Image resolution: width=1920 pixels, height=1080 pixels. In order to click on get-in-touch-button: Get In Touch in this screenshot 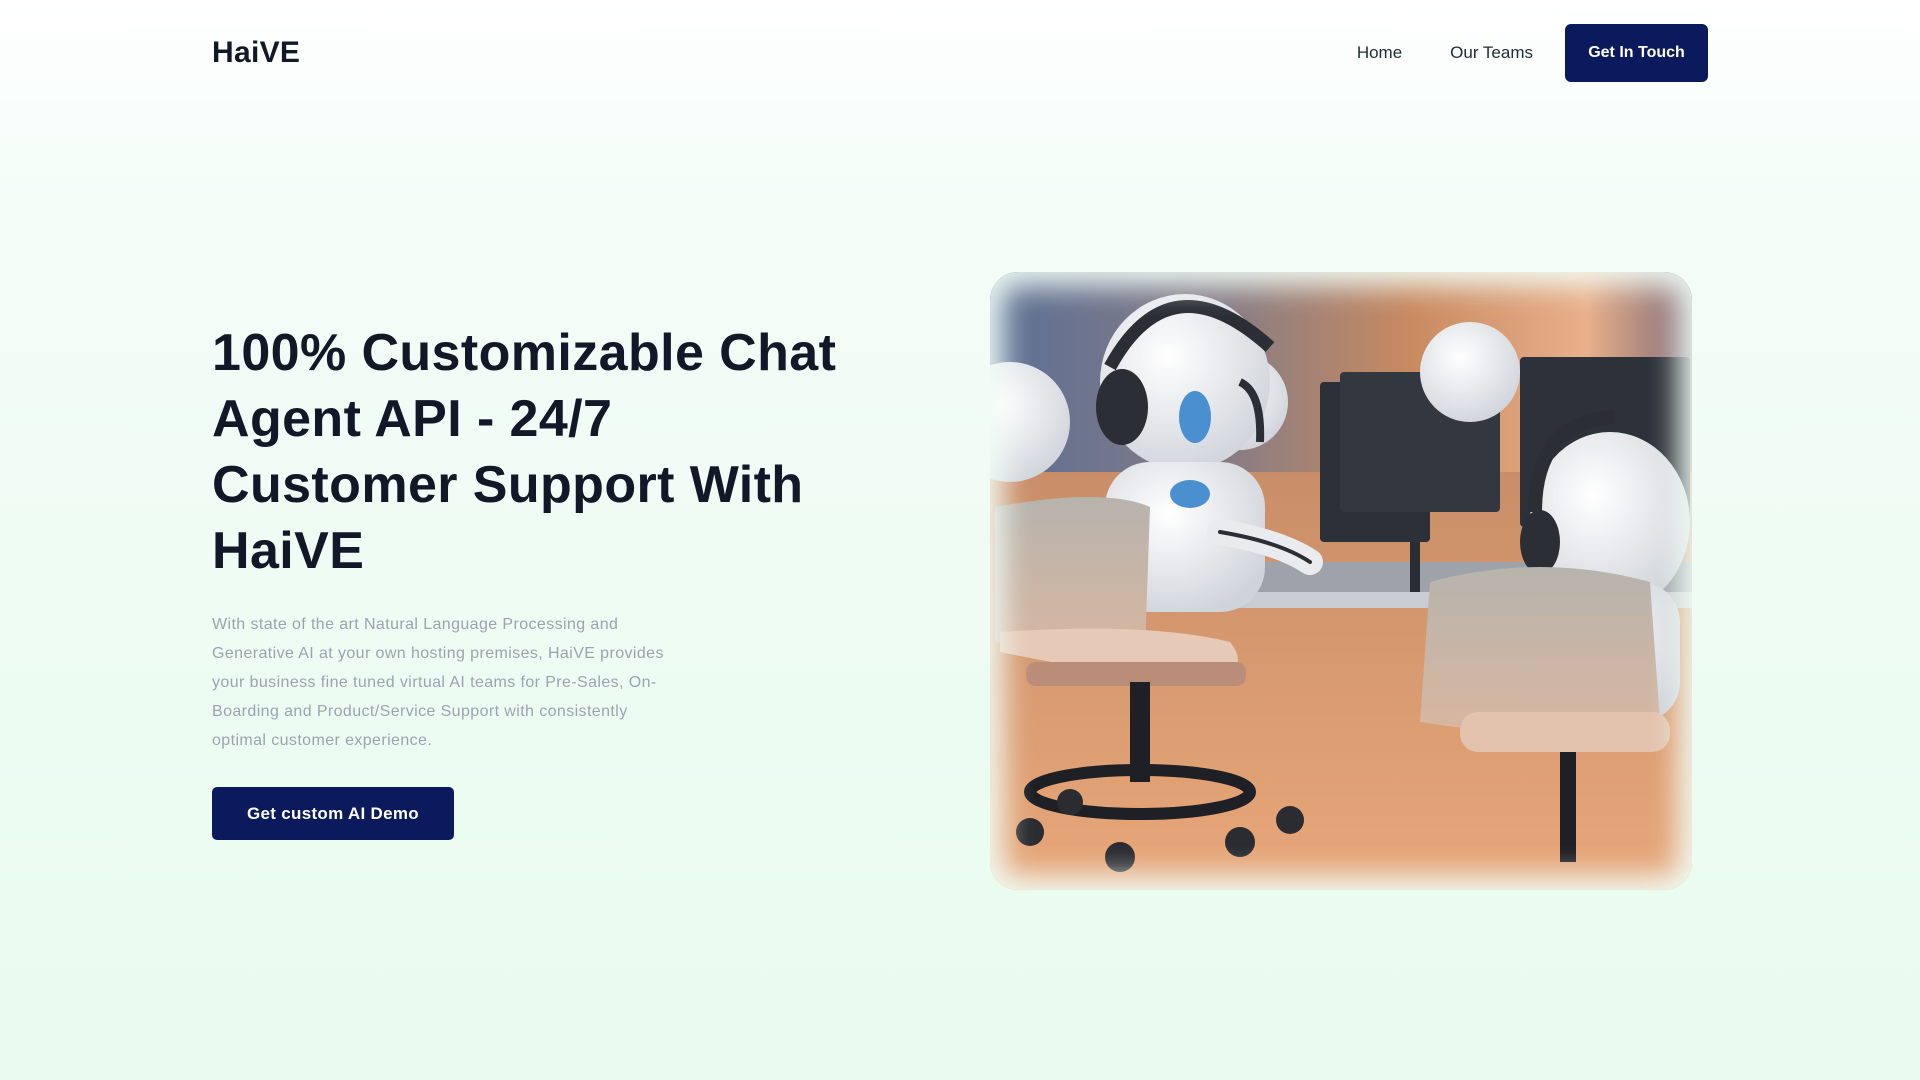, I will do `click(1636, 53)`.